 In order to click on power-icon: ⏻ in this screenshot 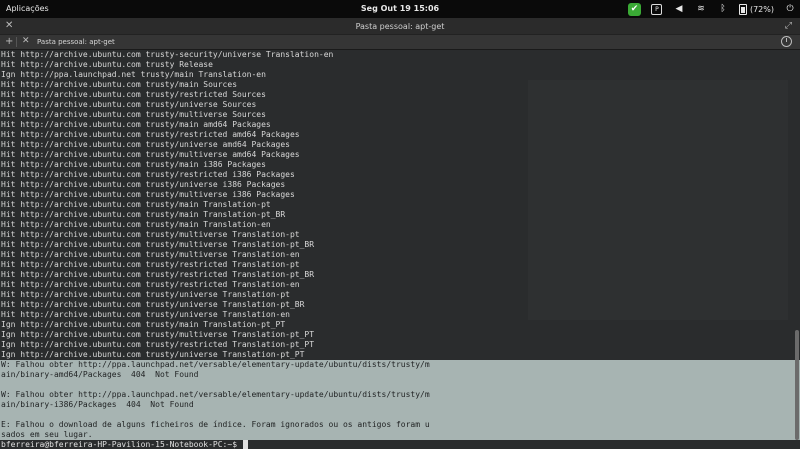, I will do `click(790, 9)`.